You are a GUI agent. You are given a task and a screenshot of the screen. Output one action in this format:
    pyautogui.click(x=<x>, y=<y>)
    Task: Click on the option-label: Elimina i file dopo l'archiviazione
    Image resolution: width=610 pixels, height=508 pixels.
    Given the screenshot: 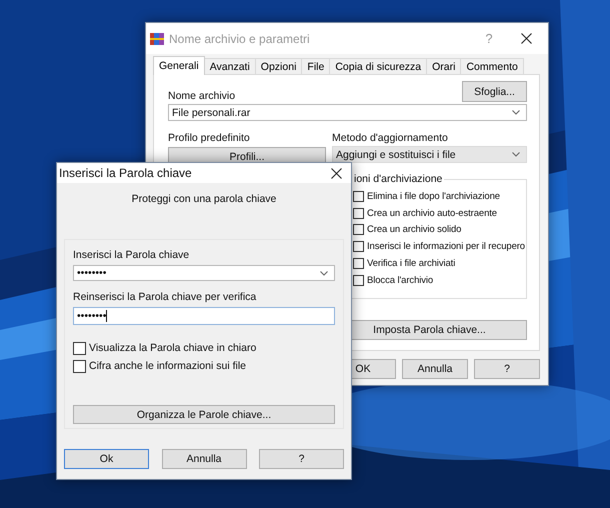 What is the action you would take?
    pyautogui.click(x=433, y=196)
    